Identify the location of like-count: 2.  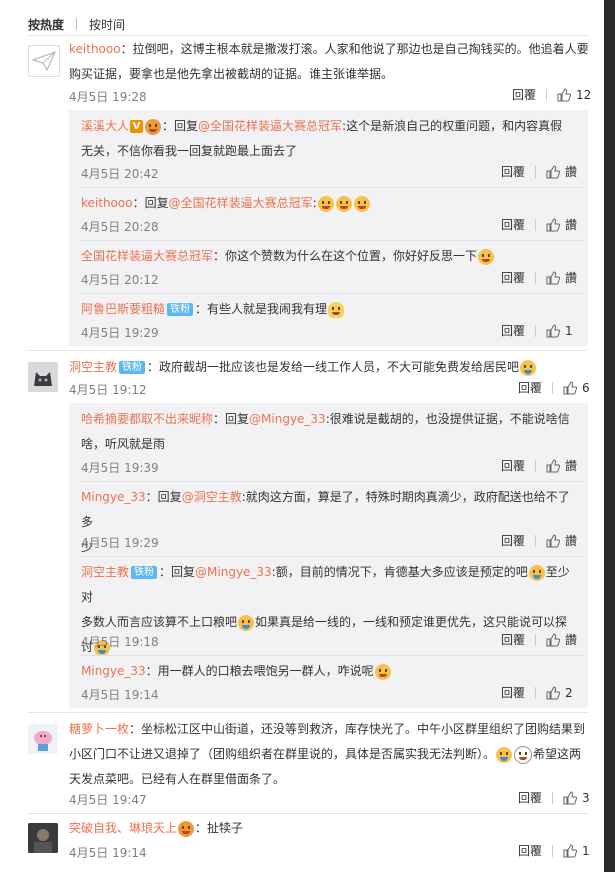
(569, 692).